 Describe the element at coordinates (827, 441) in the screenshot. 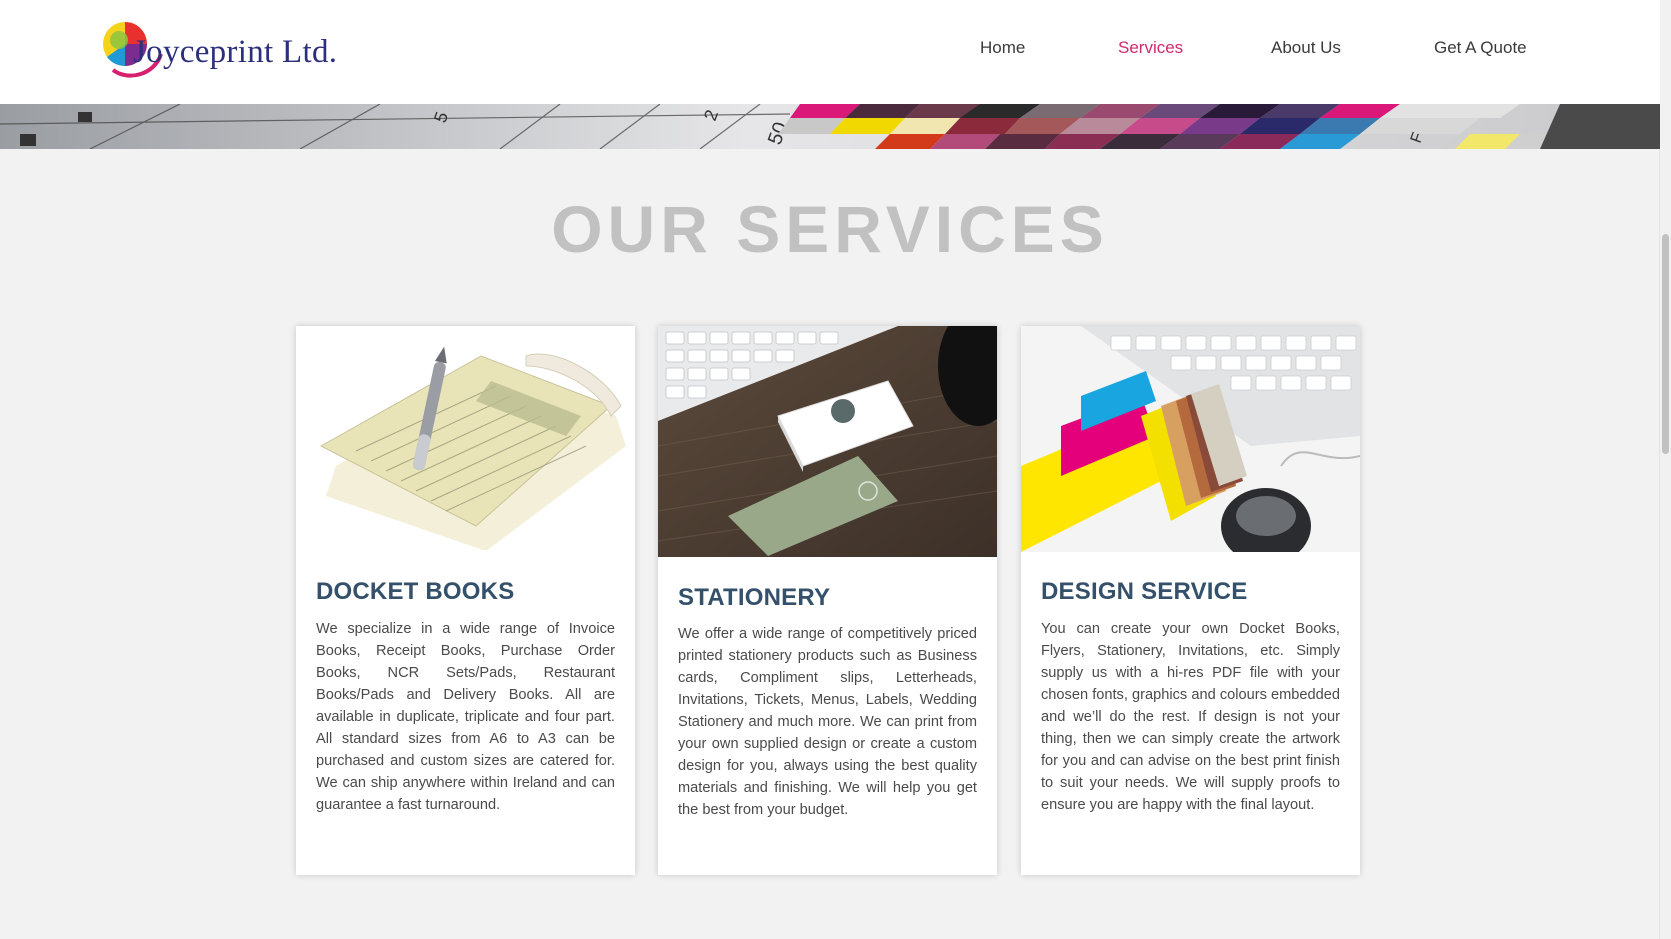

I see `business-cards-photo` at that location.